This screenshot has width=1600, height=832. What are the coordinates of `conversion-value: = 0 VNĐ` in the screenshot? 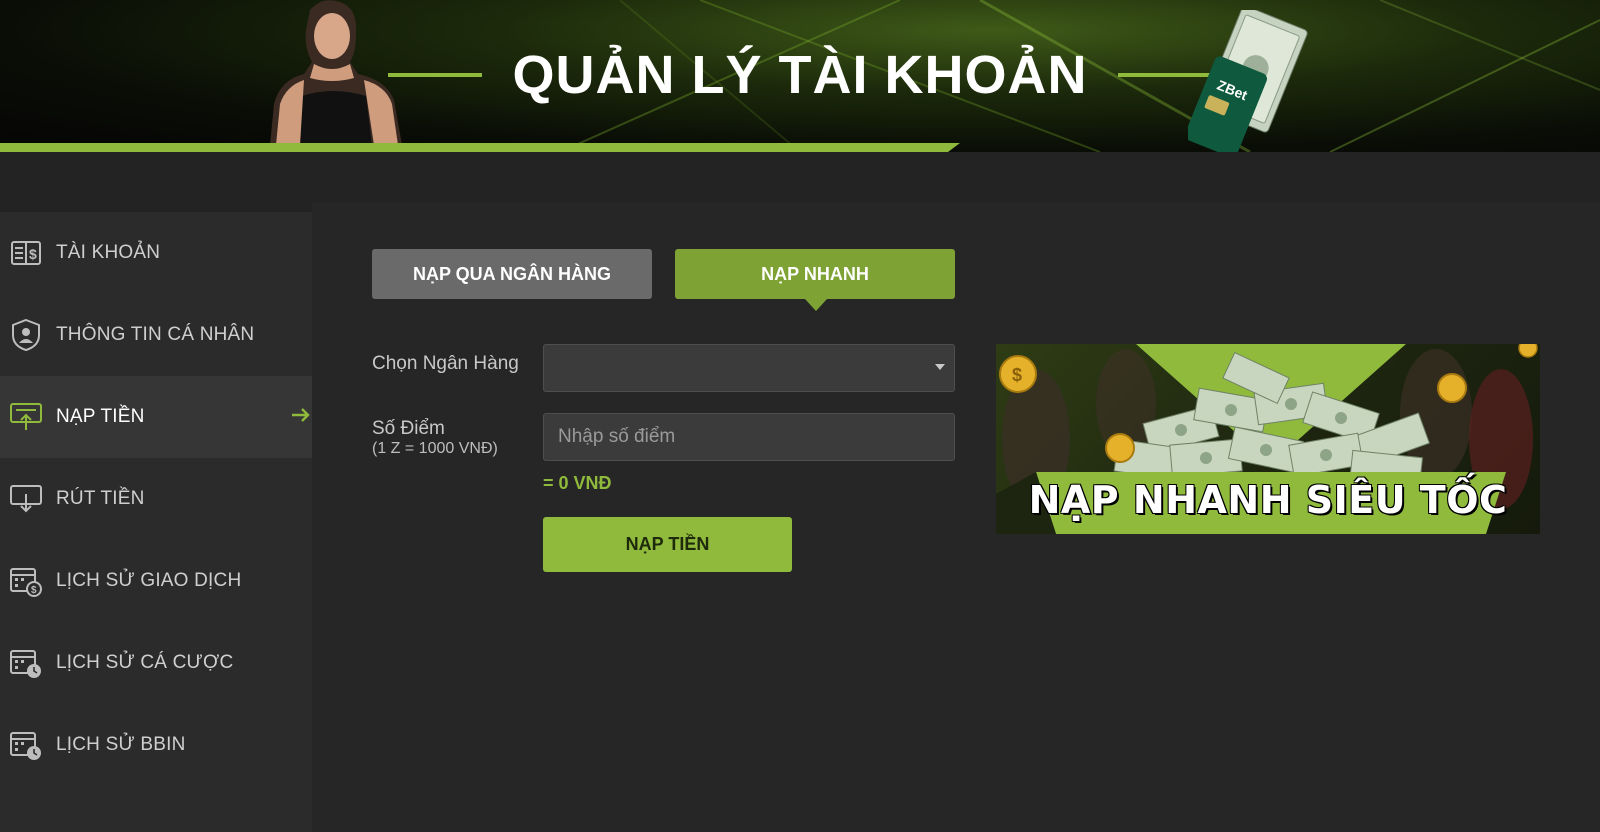 It's located at (577, 483).